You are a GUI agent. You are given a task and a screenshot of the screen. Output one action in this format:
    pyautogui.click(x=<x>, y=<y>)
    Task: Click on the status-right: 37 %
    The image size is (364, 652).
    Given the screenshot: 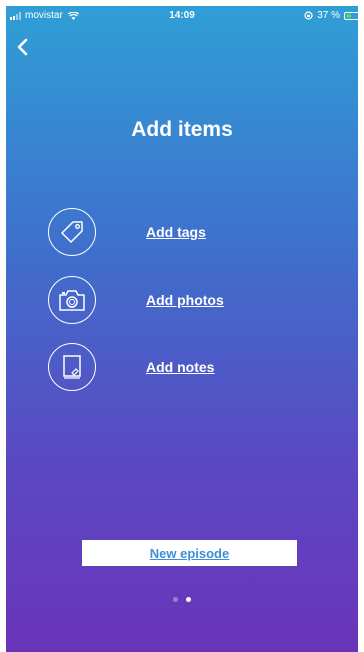 What is the action you would take?
    pyautogui.click(x=331, y=15)
    